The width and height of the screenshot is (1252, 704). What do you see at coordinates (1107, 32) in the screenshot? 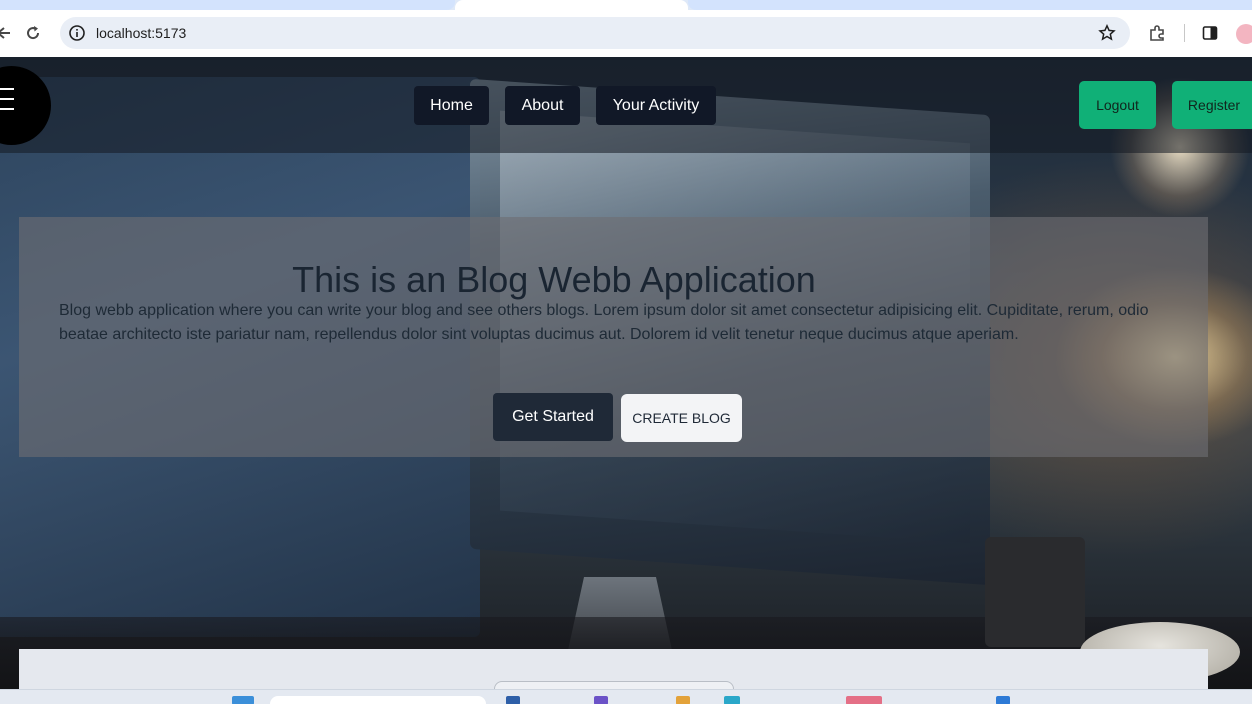
I see `bookmark-star-icon` at bounding box center [1107, 32].